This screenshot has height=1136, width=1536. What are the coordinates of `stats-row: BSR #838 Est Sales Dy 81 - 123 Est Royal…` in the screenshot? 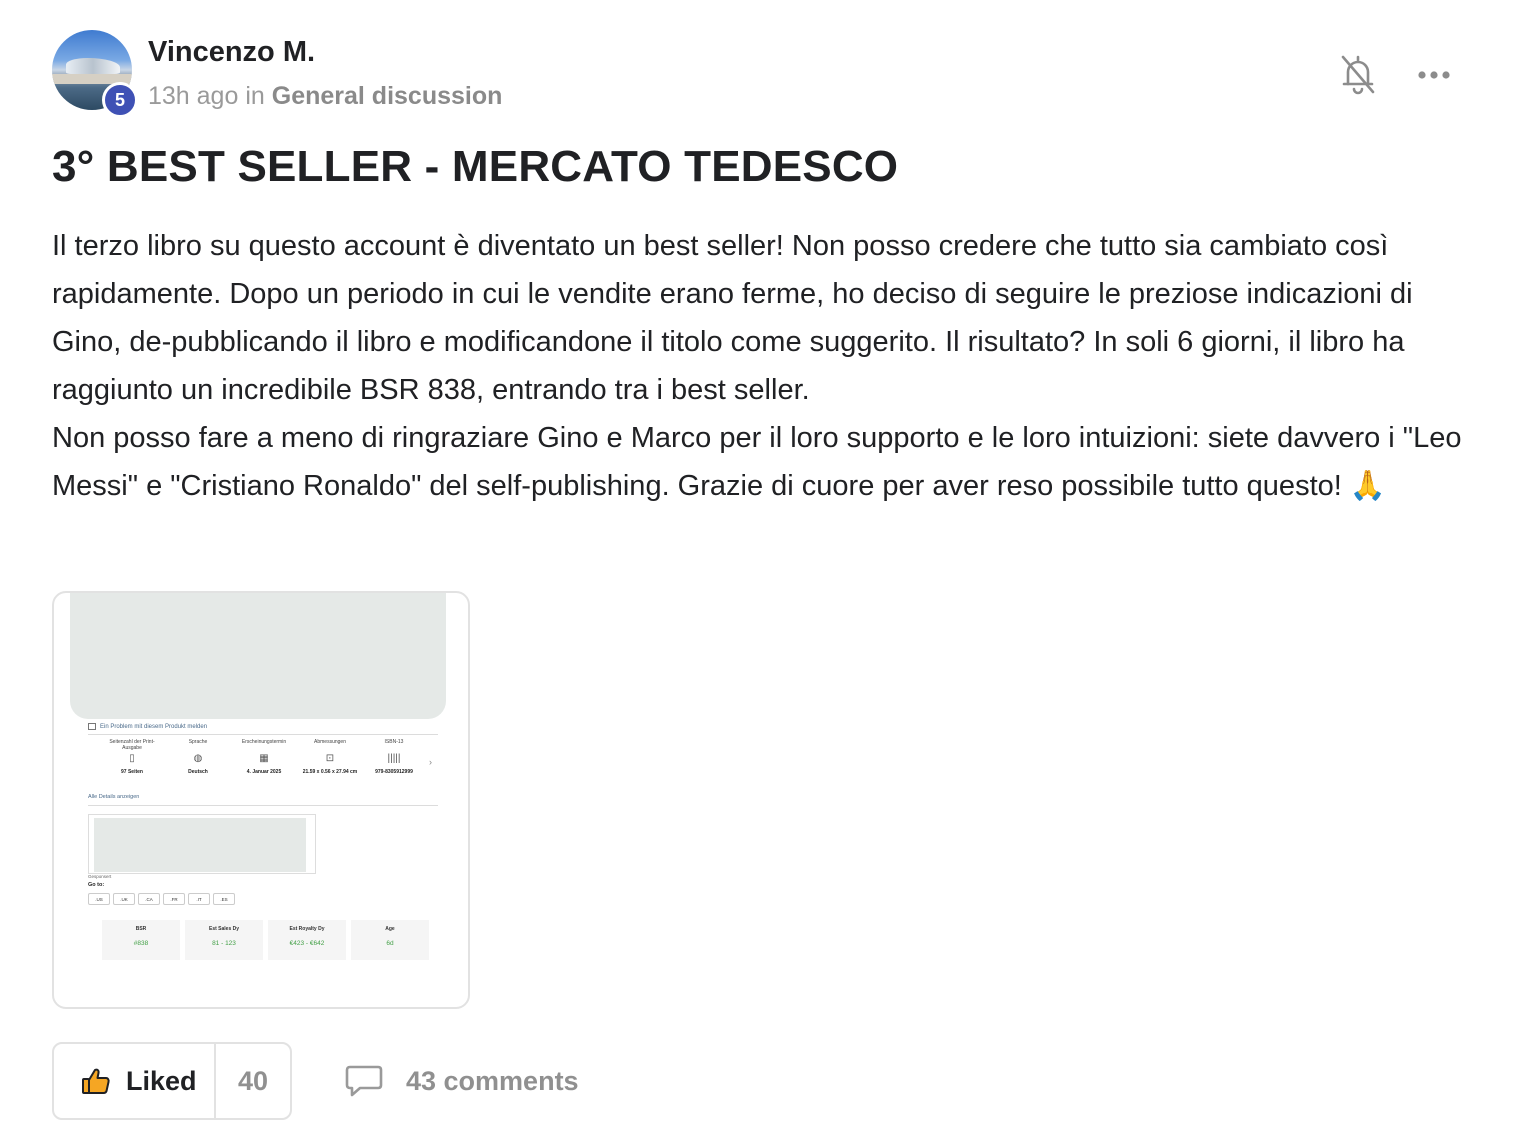 It's located at (265, 940).